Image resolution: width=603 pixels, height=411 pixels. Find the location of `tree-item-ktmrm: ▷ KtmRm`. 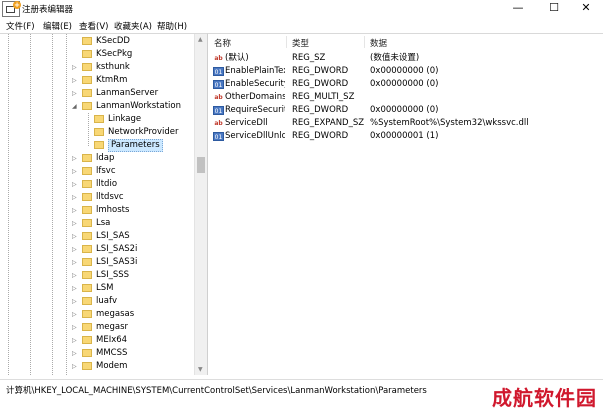

tree-item-ktmrm: ▷ KtmRm is located at coordinates (96, 80).